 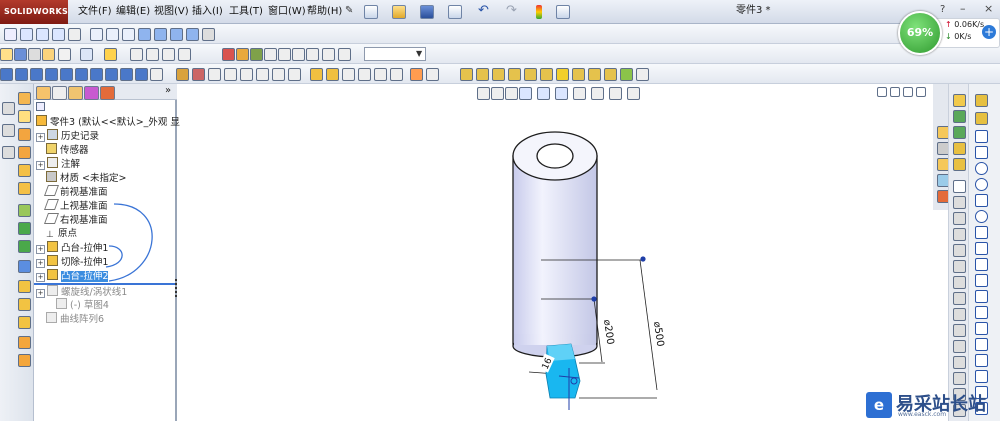 I want to click on sketch-icon, so click(x=182, y=74).